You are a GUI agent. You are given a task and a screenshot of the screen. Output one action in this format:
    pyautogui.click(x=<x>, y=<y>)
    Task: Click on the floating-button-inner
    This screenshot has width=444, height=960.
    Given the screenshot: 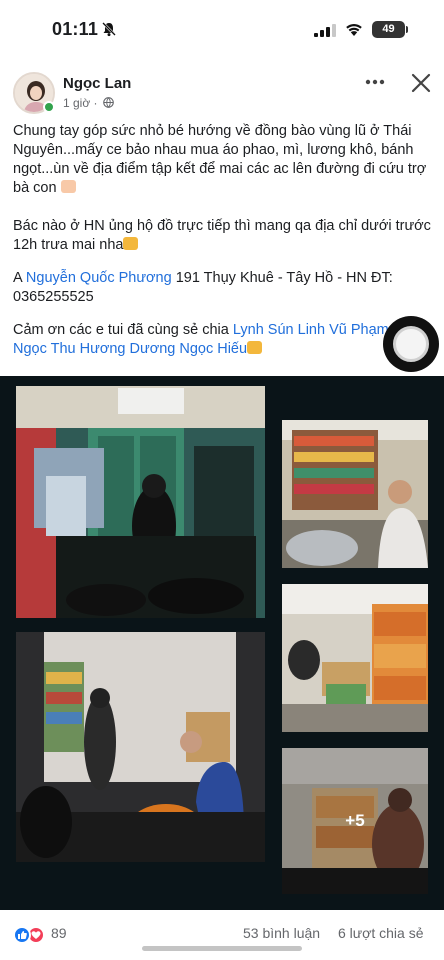 What is the action you would take?
    pyautogui.click(x=411, y=344)
    